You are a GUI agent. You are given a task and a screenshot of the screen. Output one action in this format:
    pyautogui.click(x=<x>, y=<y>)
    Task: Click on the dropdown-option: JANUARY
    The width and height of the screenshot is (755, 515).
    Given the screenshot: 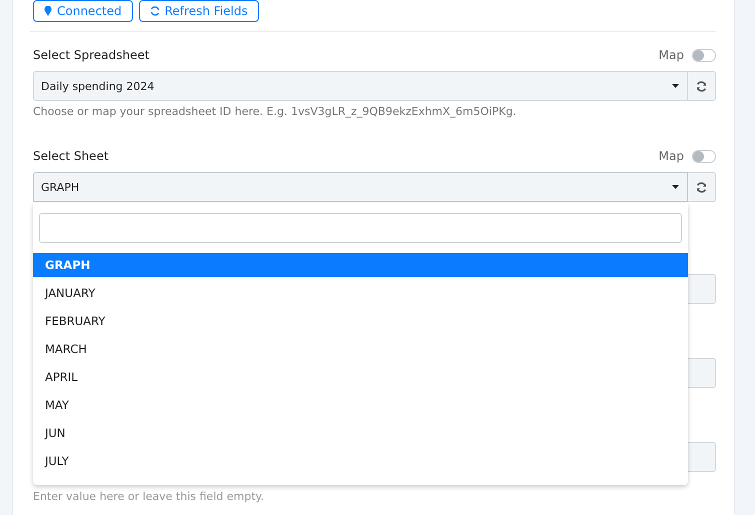 What is the action you would take?
    pyautogui.click(x=360, y=293)
    